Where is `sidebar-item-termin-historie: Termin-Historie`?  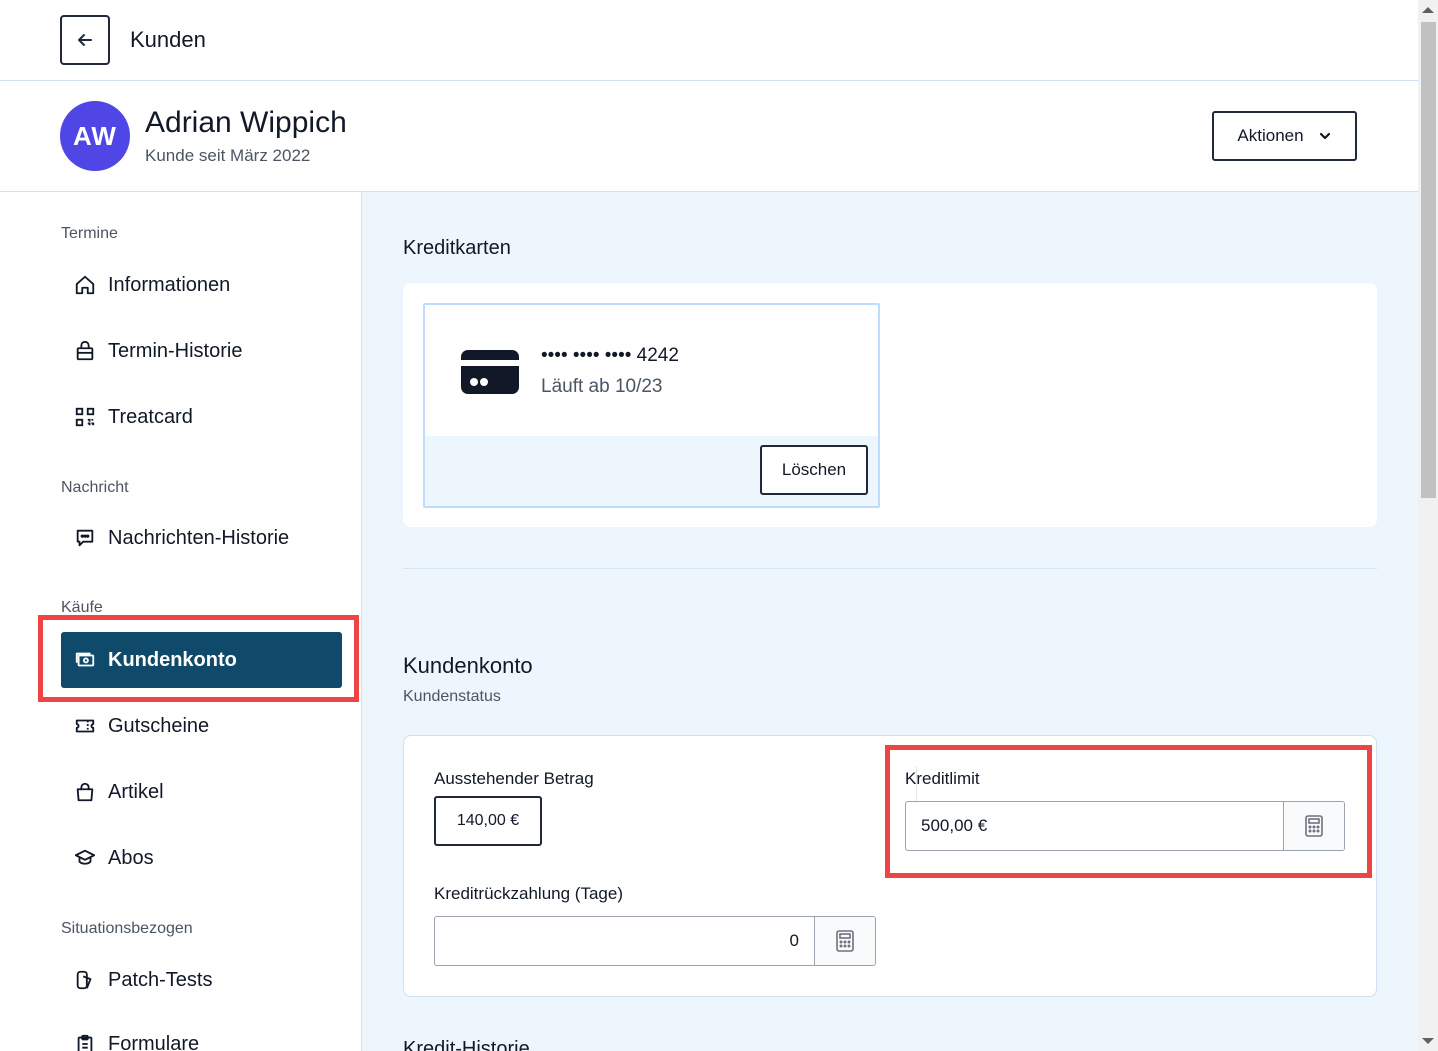
sidebar-item-termin-historie: Termin-Historie is located at coordinates (201, 351).